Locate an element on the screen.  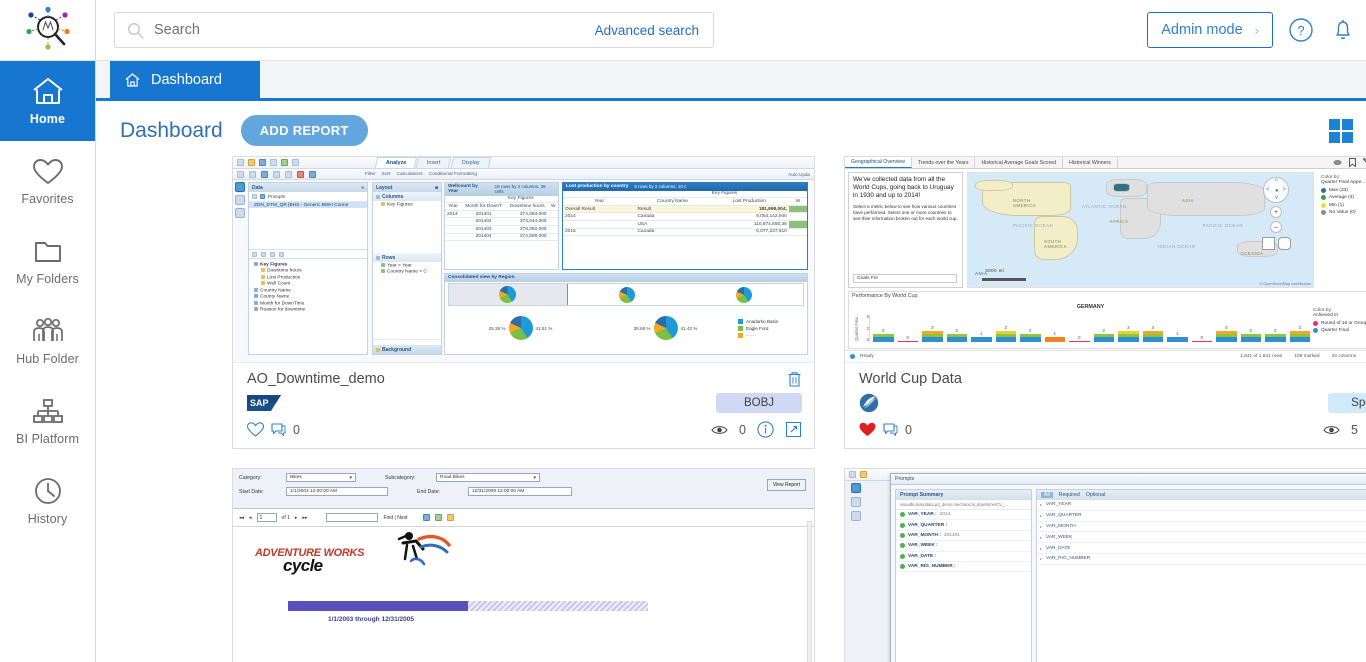
prompt-summary-row: VAR_YEAR :2014 is located at coordinates (963, 515).